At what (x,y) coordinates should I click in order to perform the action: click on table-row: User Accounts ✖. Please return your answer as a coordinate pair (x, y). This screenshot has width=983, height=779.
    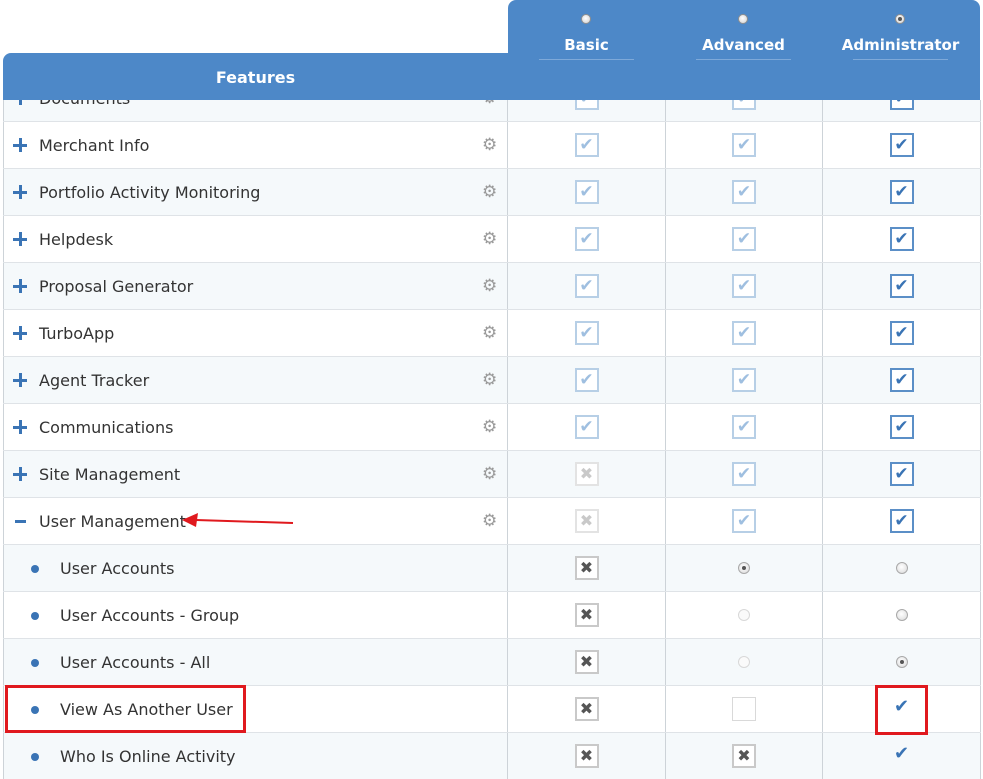
    Looking at the image, I should click on (492, 568).